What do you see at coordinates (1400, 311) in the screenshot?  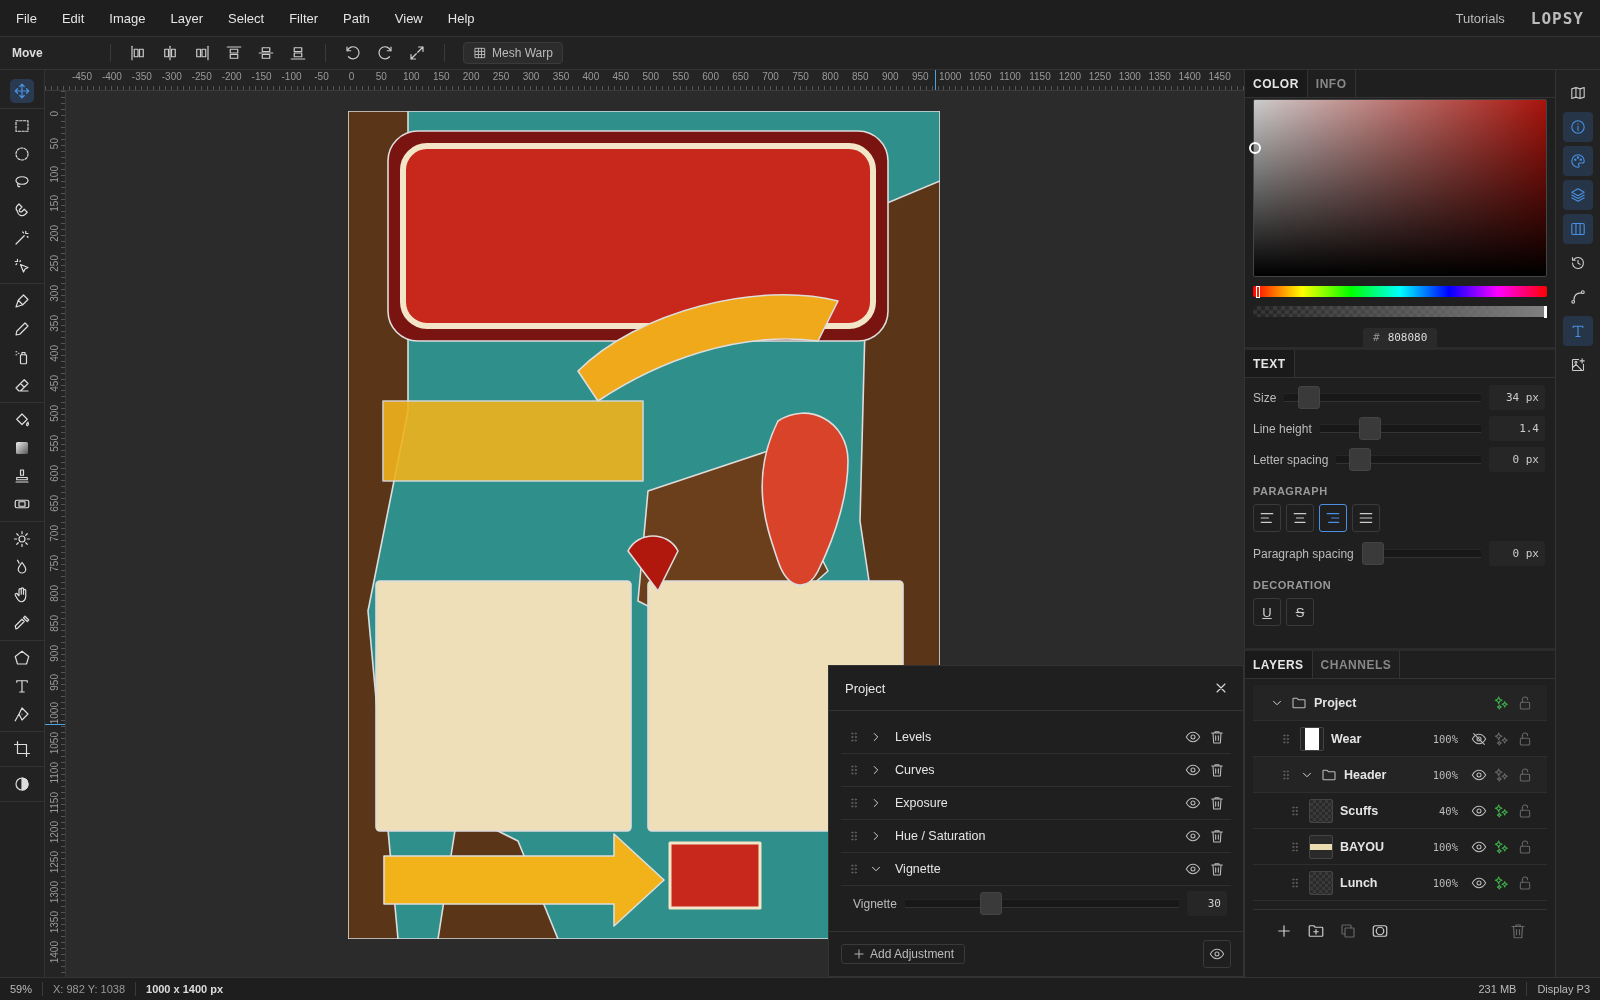 I see `alpha-slider` at bounding box center [1400, 311].